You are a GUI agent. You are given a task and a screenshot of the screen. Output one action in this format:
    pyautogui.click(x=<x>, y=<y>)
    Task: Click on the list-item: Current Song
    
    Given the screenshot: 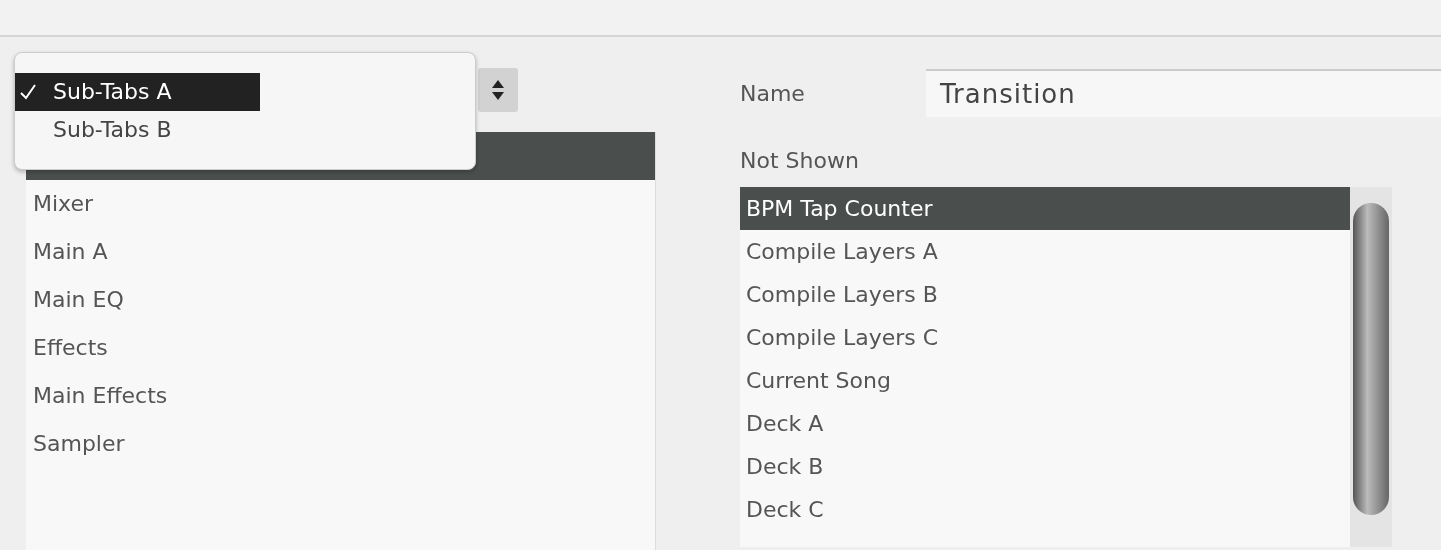 What is the action you would take?
    pyautogui.click(x=1045, y=380)
    